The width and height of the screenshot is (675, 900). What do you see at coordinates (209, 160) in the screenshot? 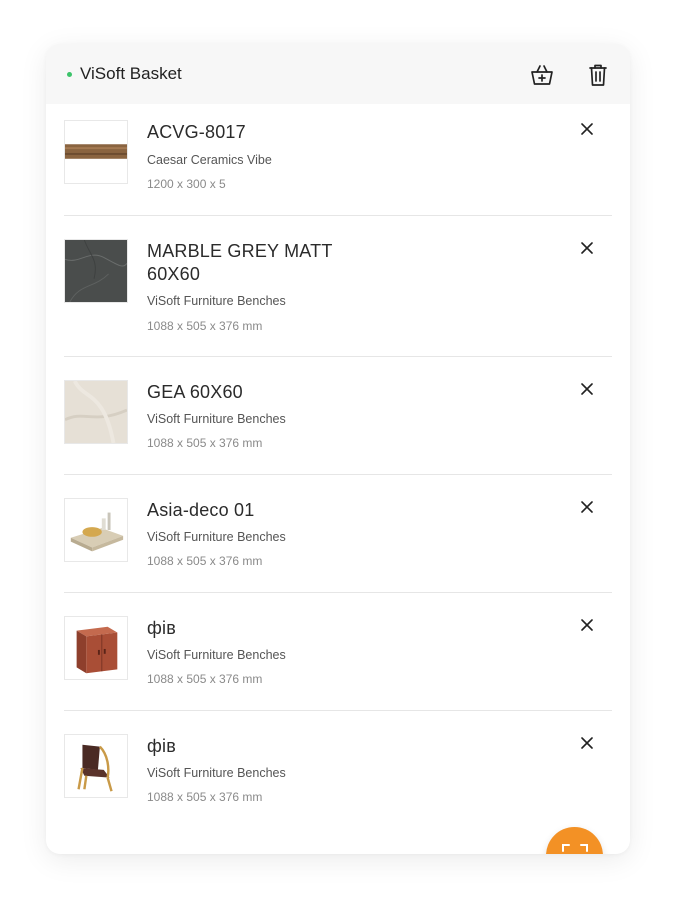
I see `product-subtitle: Caesar Ceramics Vibe` at bounding box center [209, 160].